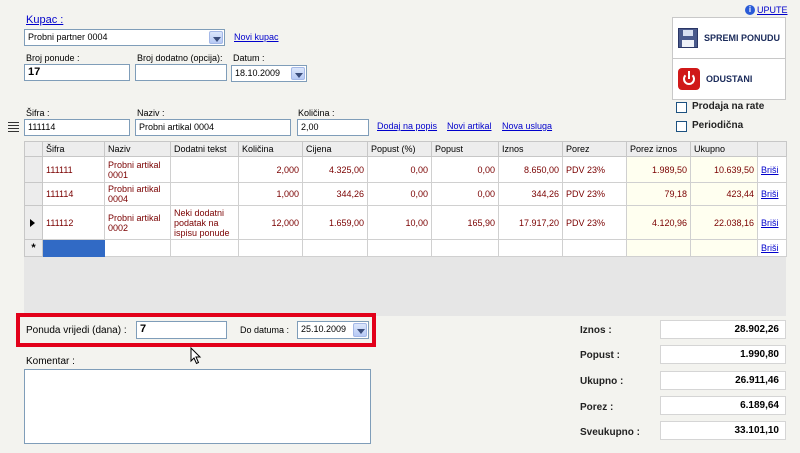  I want to click on cell-disc-pct: 10,00, so click(399, 222).